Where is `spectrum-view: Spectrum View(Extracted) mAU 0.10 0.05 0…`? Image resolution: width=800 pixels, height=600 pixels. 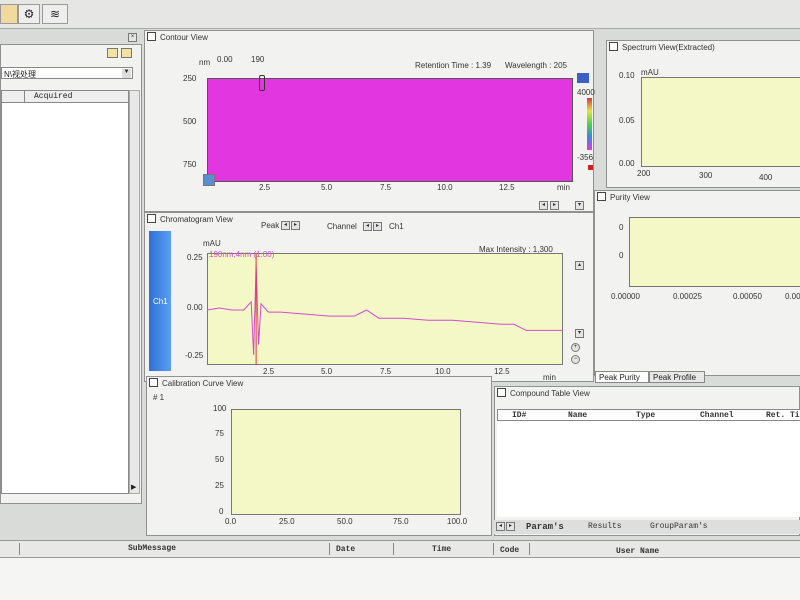 spectrum-view: Spectrum View(Extracted) mAU 0.10 0.05 0… is located at coordinates (703, 114).